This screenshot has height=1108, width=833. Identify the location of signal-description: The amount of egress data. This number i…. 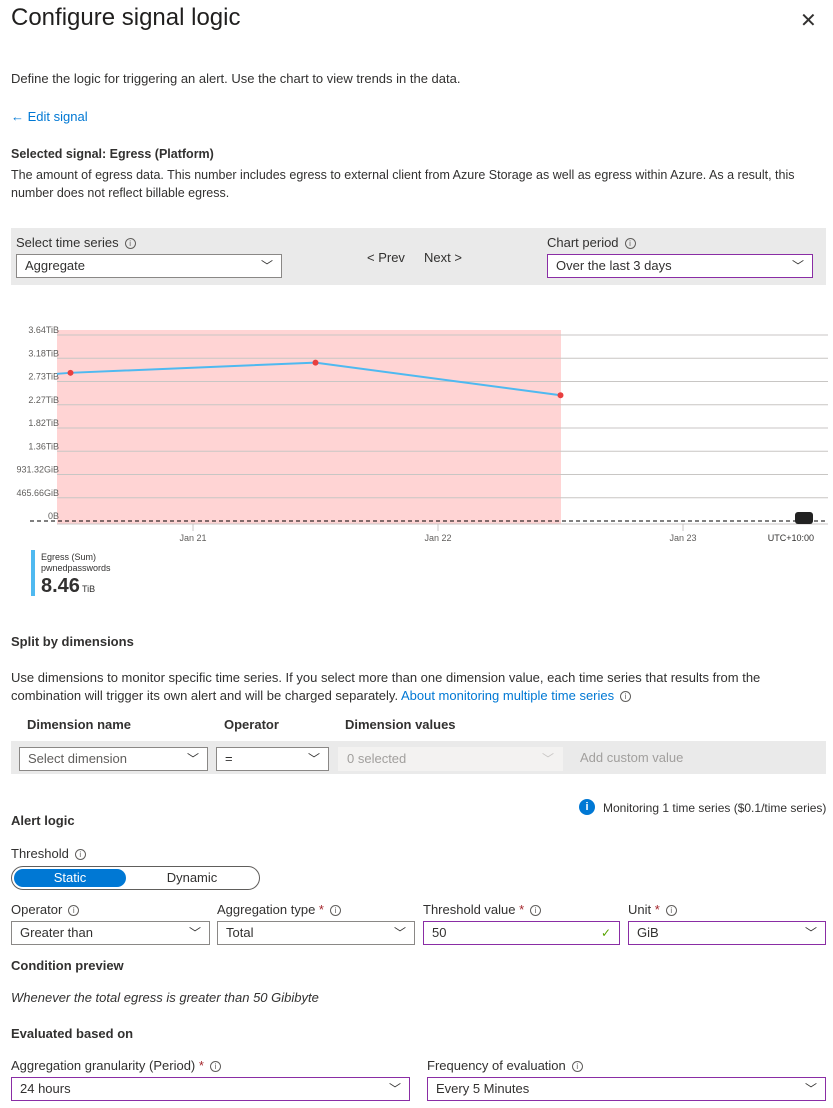
(403, 184).